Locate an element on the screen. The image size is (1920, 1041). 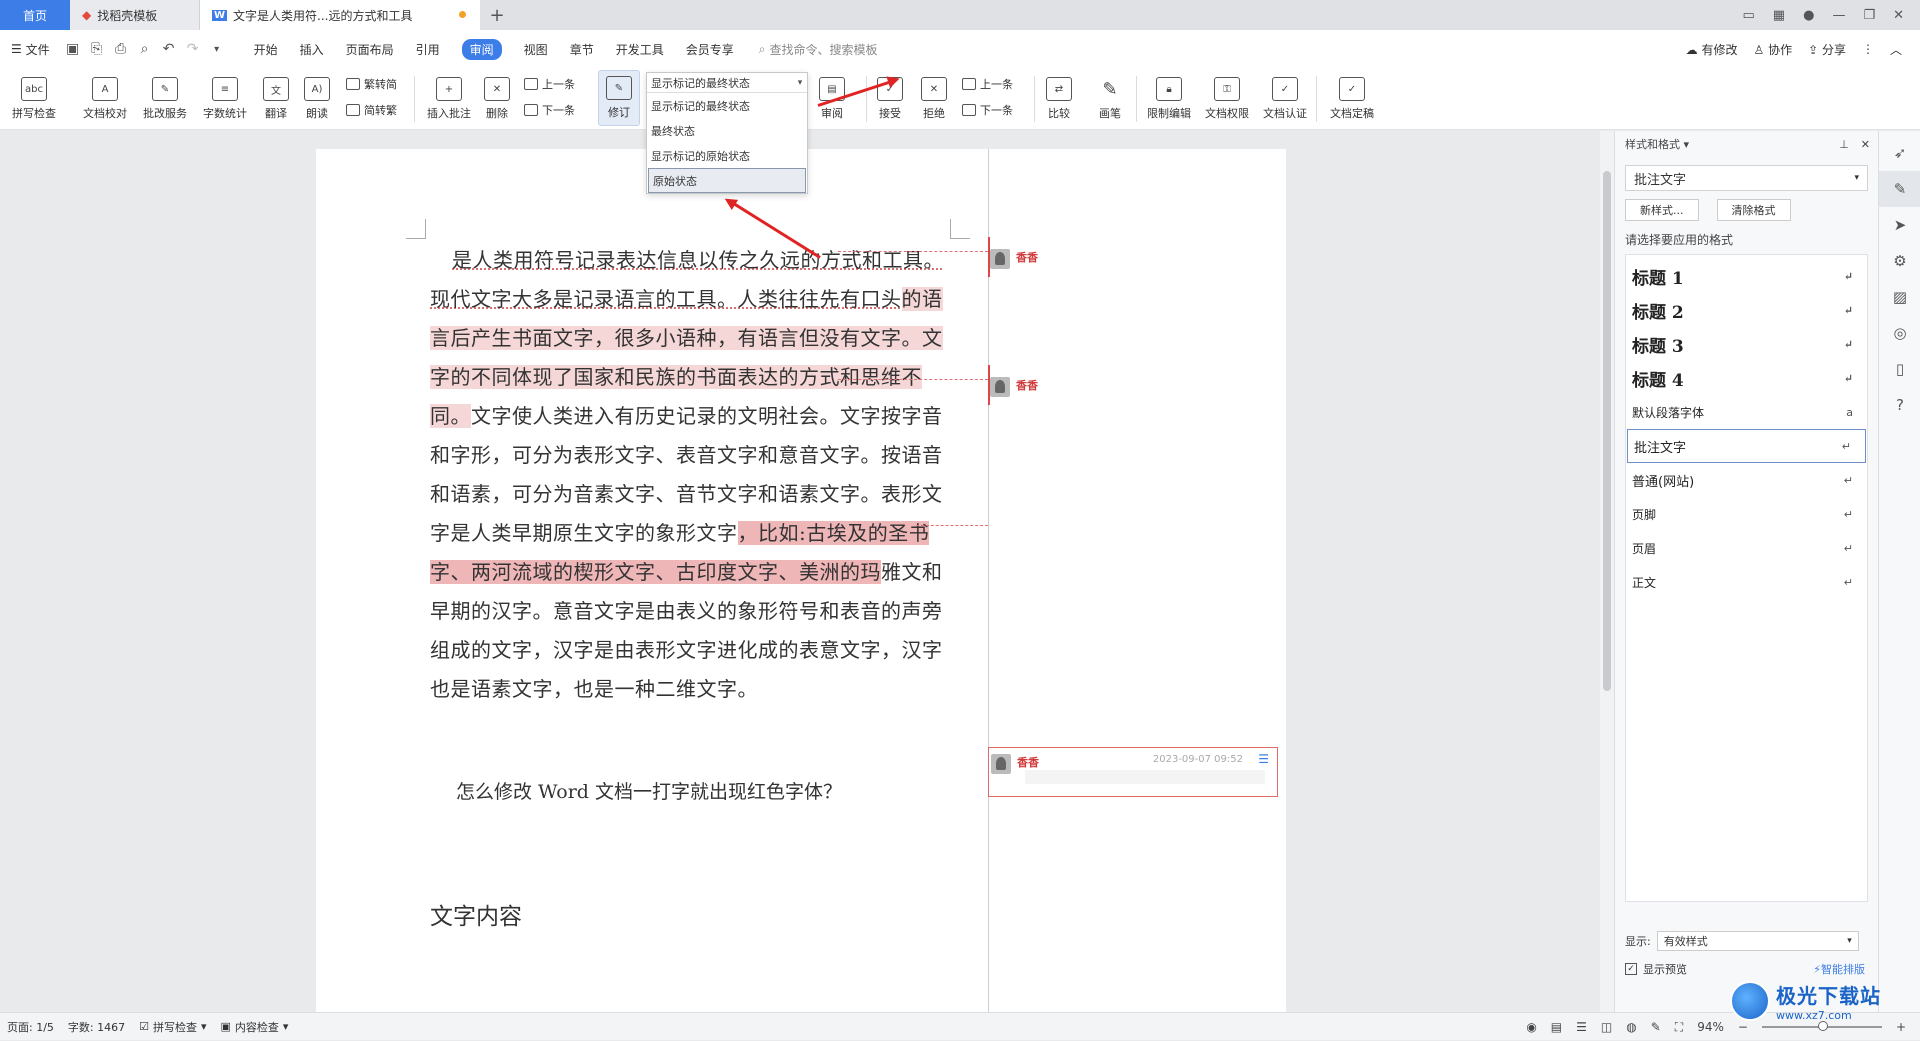
zoom-slider-knob is located at coordinates (1823, 1026).